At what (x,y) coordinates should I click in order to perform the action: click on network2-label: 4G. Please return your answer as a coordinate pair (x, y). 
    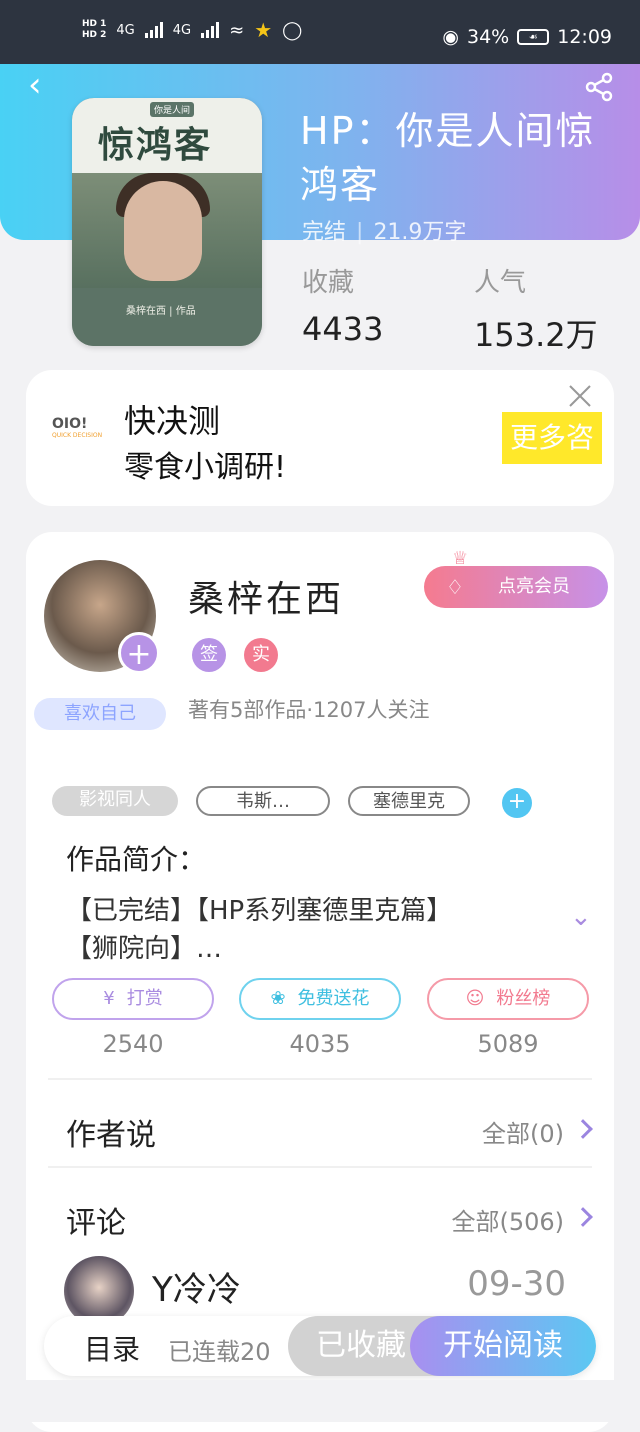
    Looking at the image, I should click on (182, 30).